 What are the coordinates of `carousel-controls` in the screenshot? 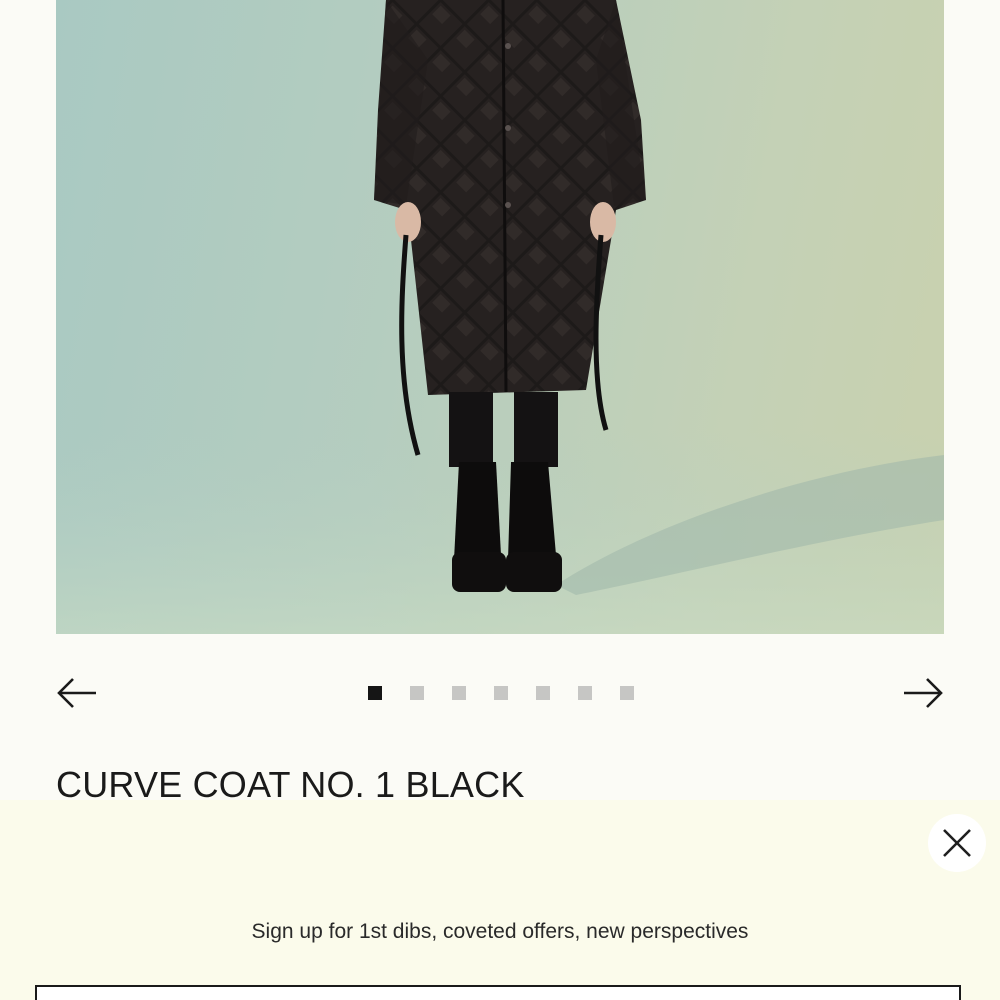 It's located at (500, 693).